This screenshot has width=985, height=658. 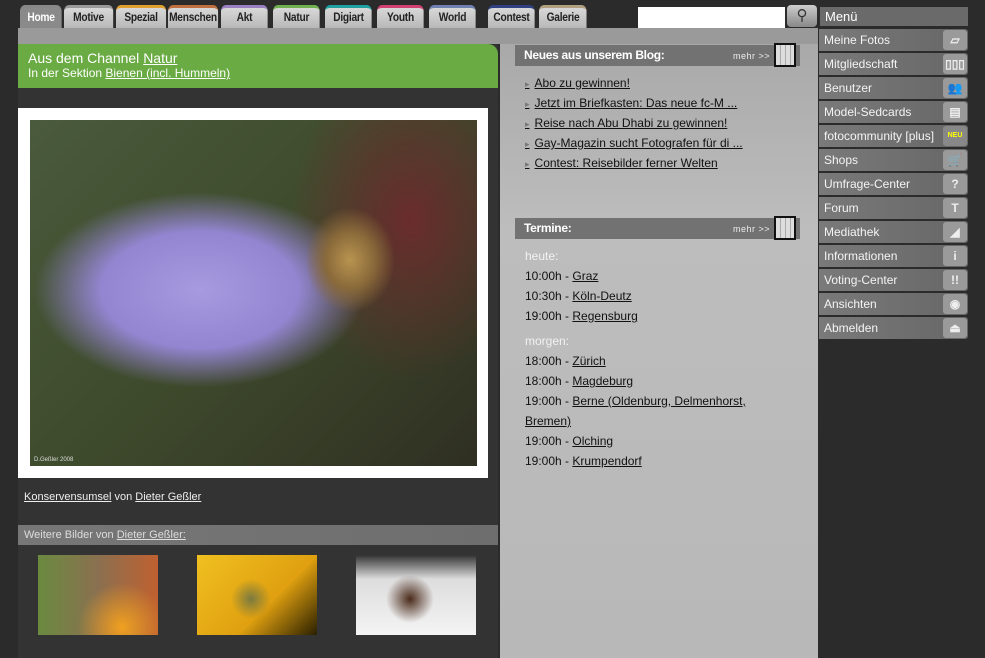 I want to click on menu-item-fotocommunity-plus-: fotocommunity [plus] NEU, so click(x=893, y=136).